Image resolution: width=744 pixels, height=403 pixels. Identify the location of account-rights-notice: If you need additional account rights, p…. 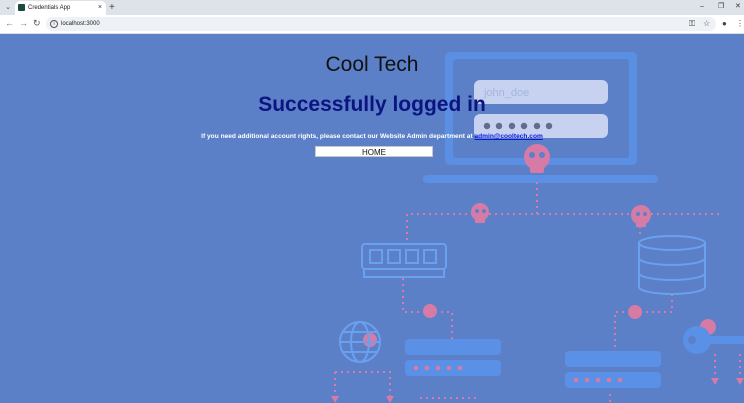
(372, 136).